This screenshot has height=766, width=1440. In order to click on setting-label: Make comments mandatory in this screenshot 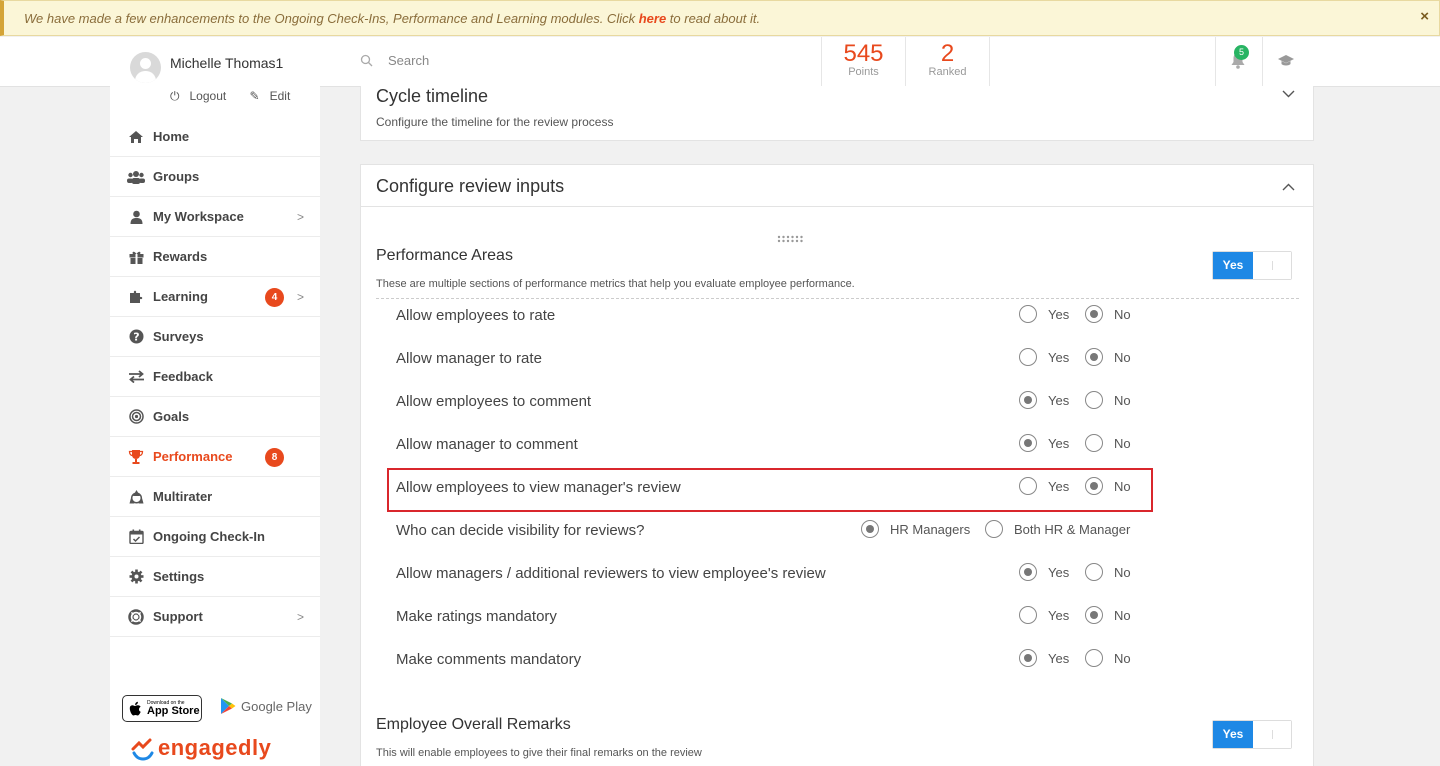, I will do `click(489, 659)`.